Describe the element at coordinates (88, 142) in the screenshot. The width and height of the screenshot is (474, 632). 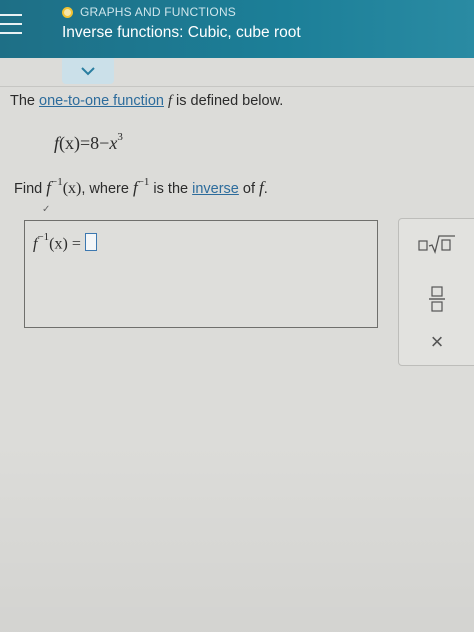
I see `function-equation: f(x)=8−x3` at that location.